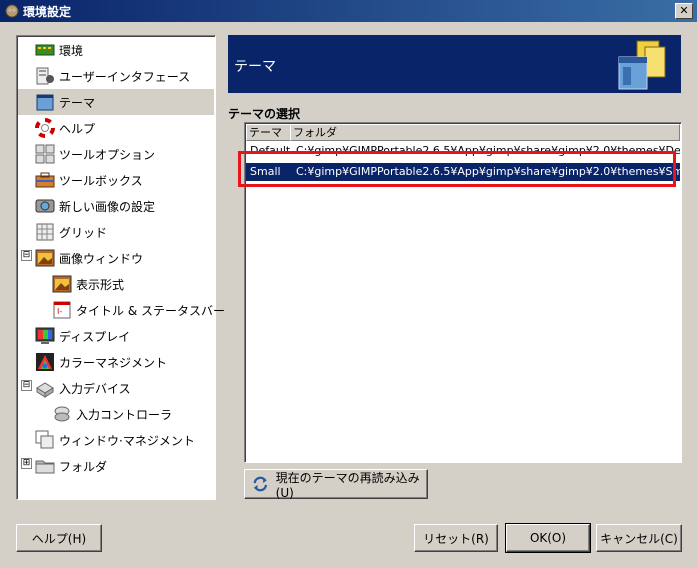  I want to click on title-bar: 環境設定 ✕, so click(348, 11).